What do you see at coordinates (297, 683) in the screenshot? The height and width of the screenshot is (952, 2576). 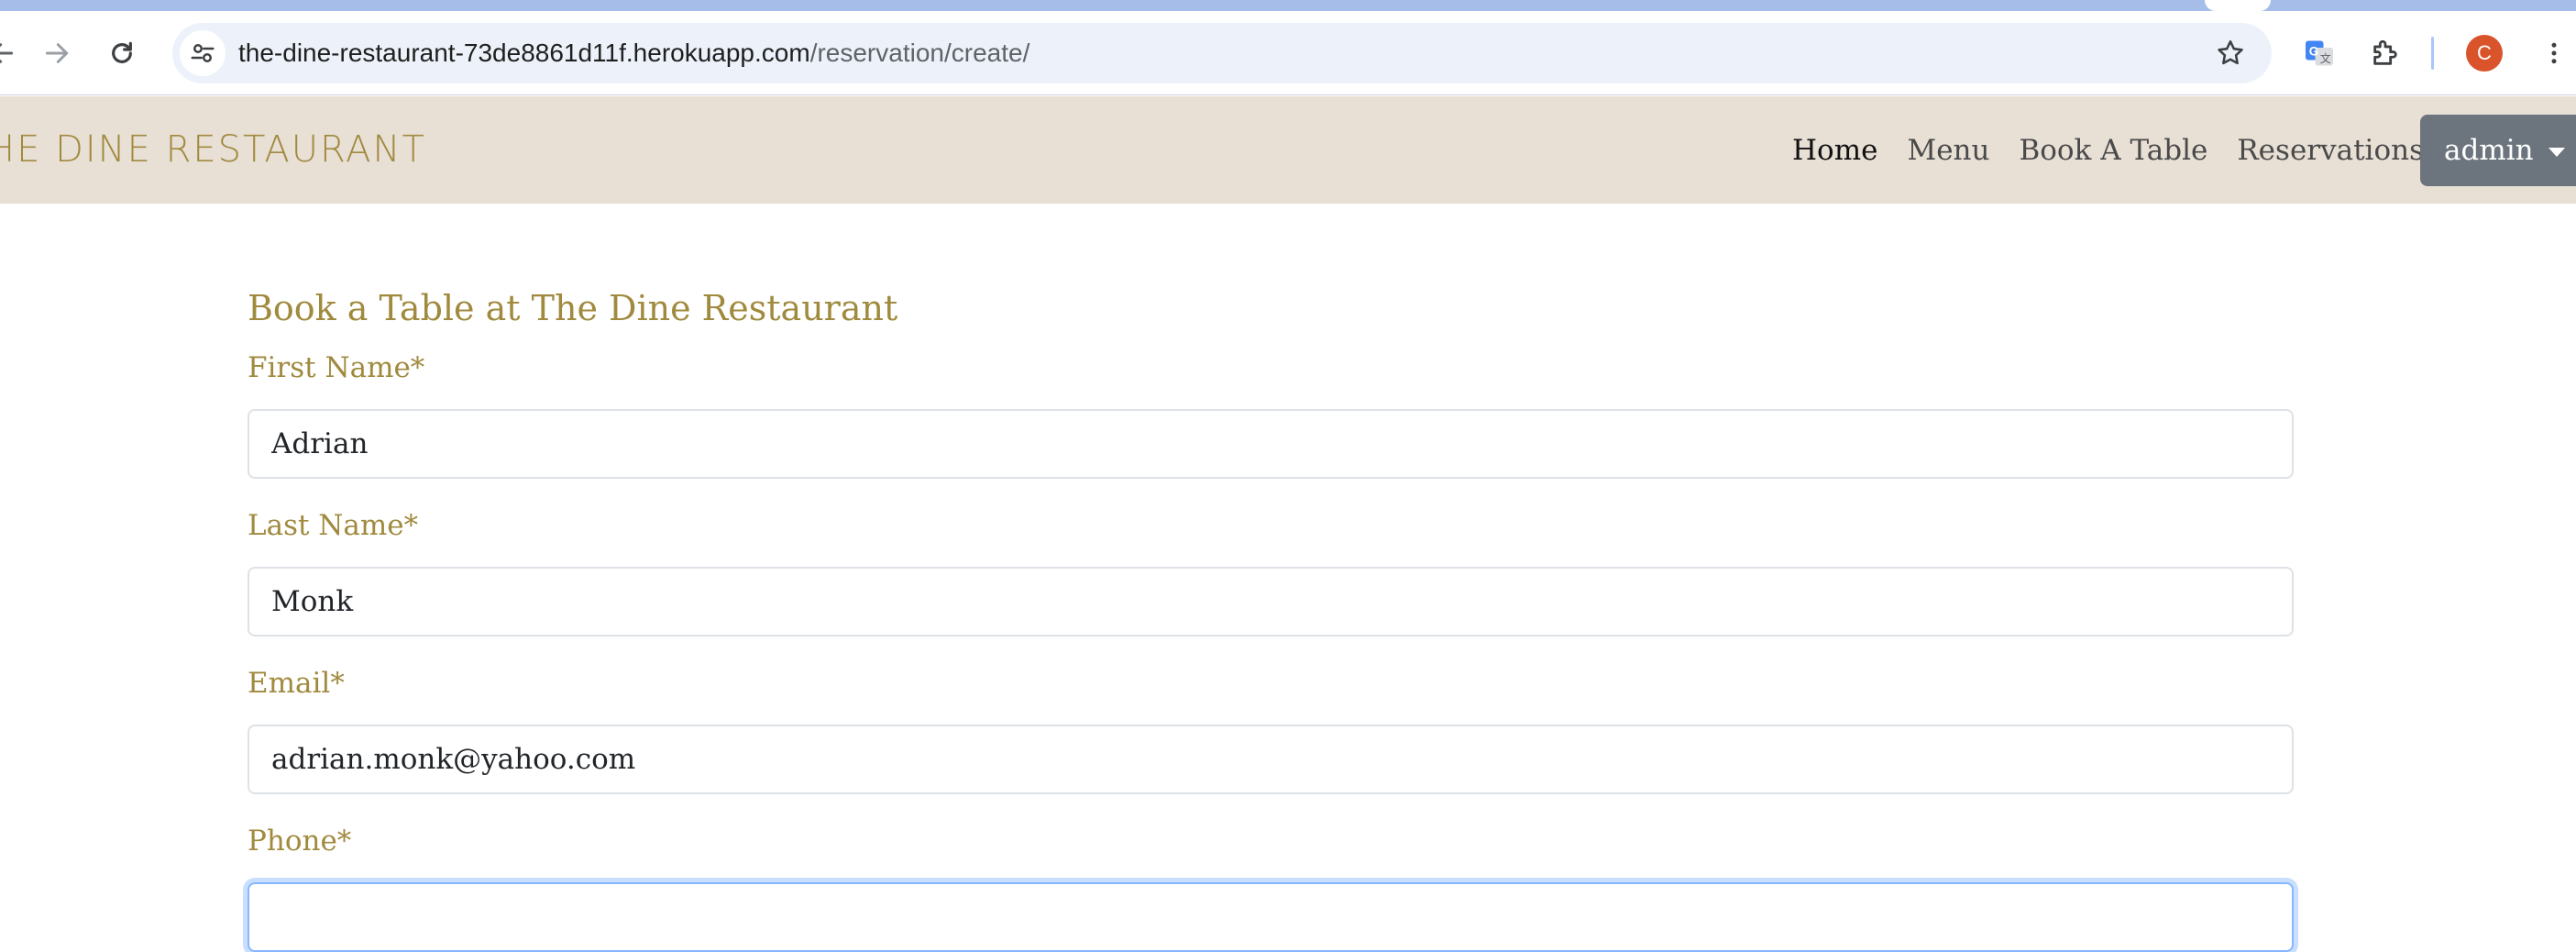 I see `email-label: Email*` at bounding box center [297, 683].